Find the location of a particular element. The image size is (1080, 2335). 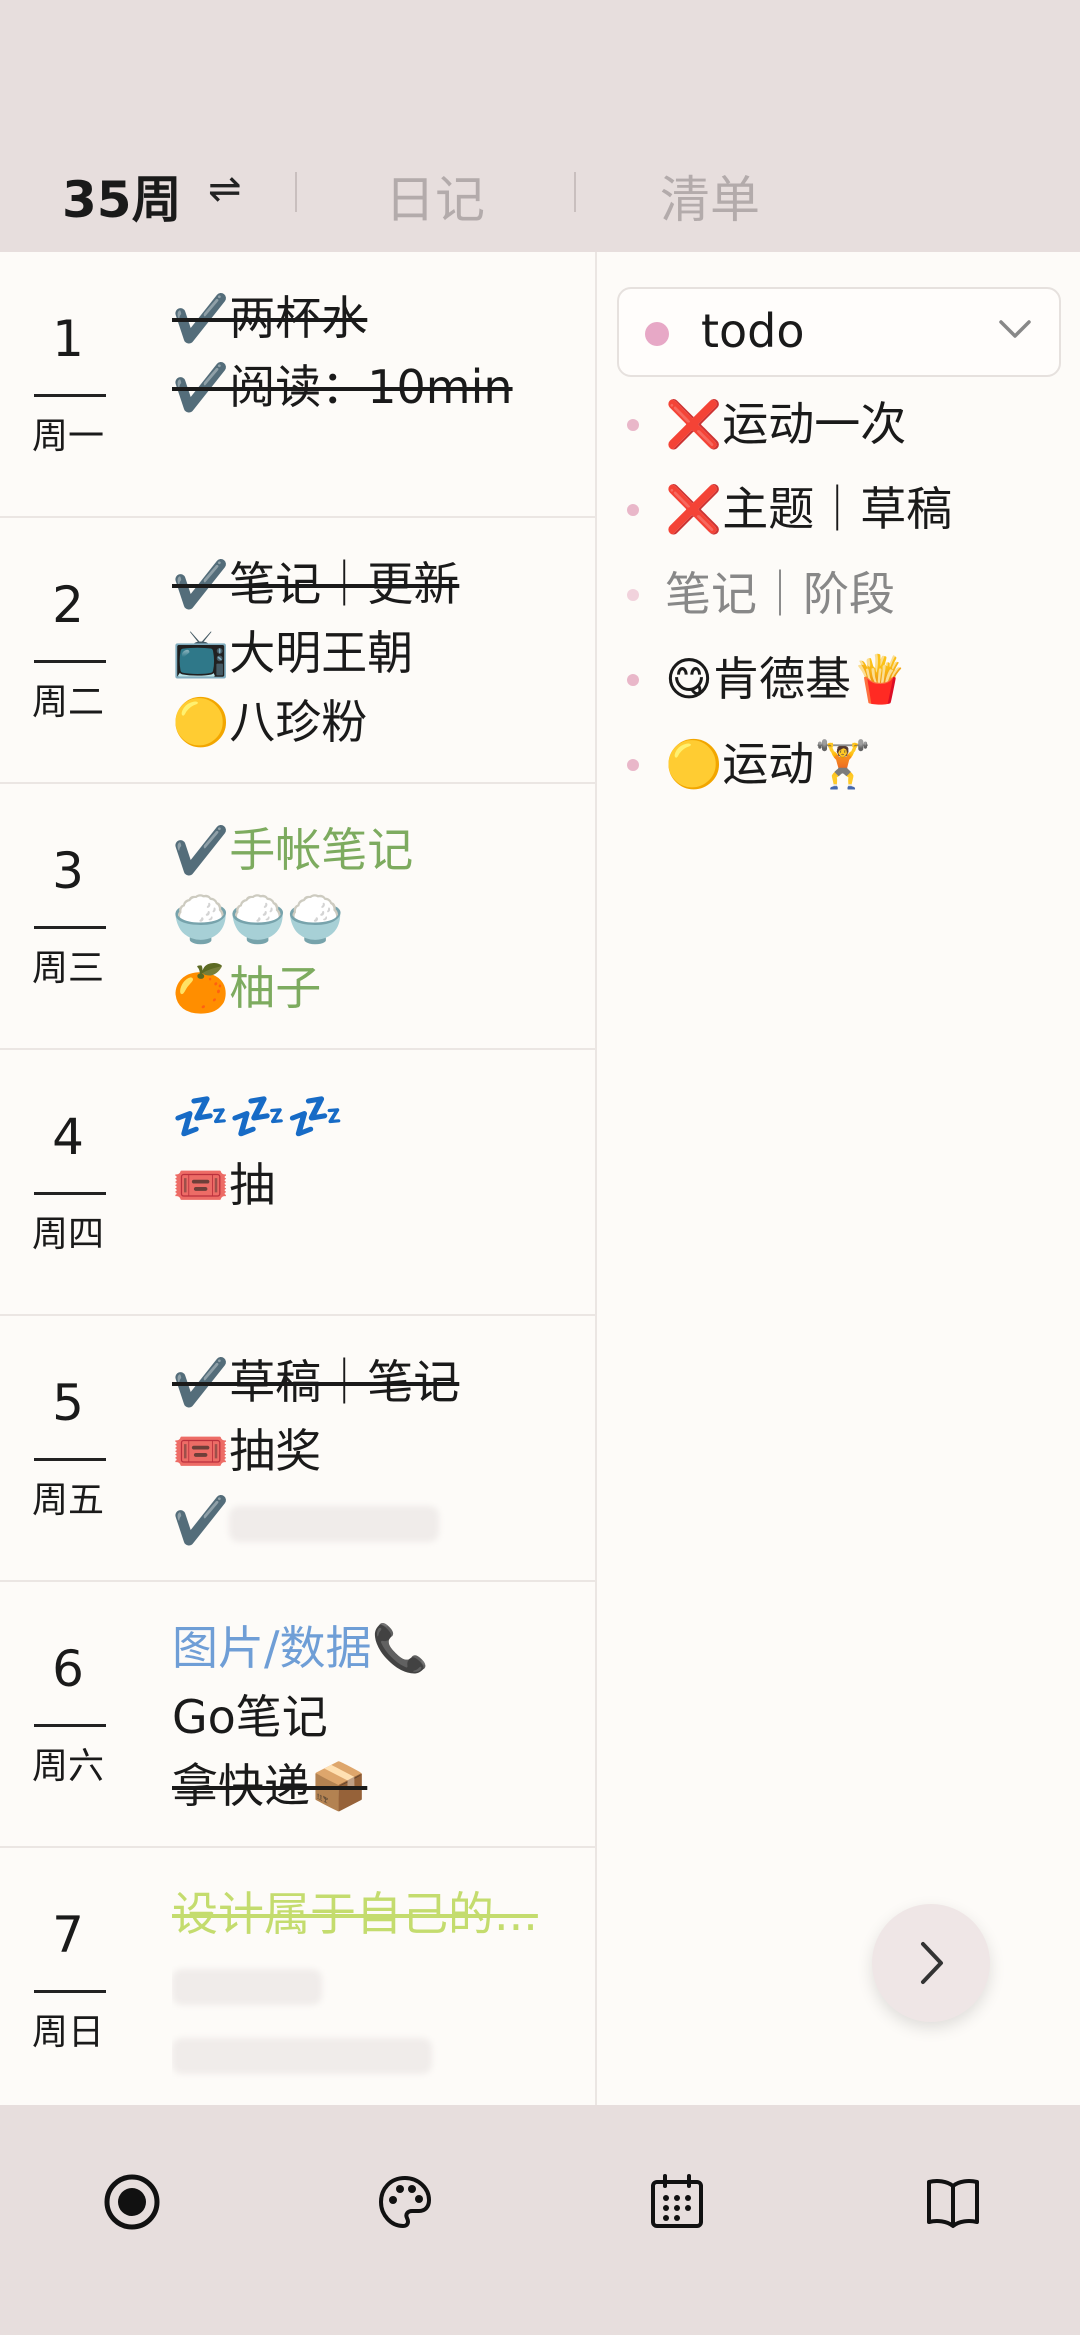

next-week-button is located at coordinates (931, 1963).